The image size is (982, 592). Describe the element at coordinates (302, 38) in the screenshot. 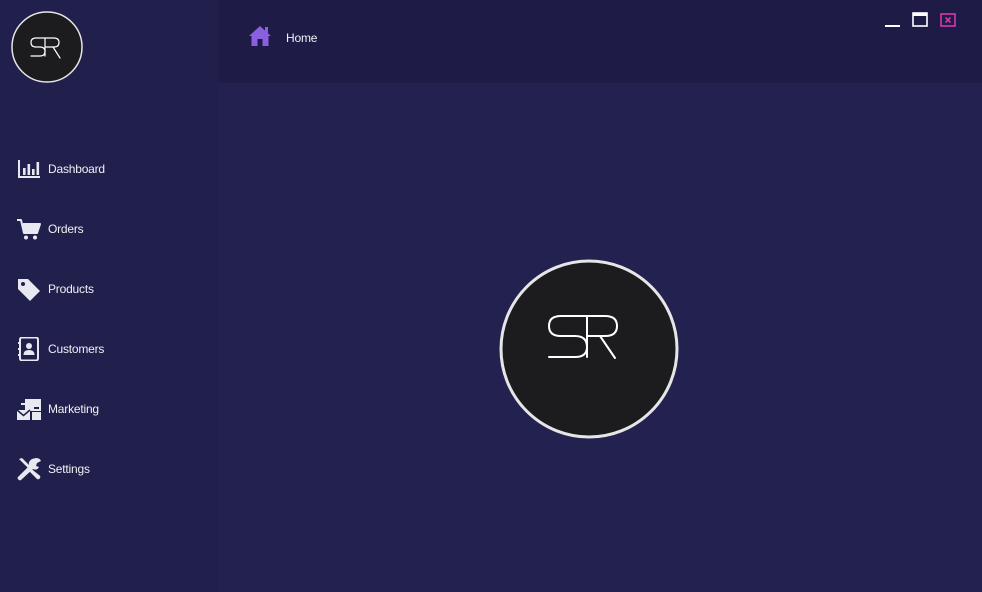

I see `page-title: Home` at that location.